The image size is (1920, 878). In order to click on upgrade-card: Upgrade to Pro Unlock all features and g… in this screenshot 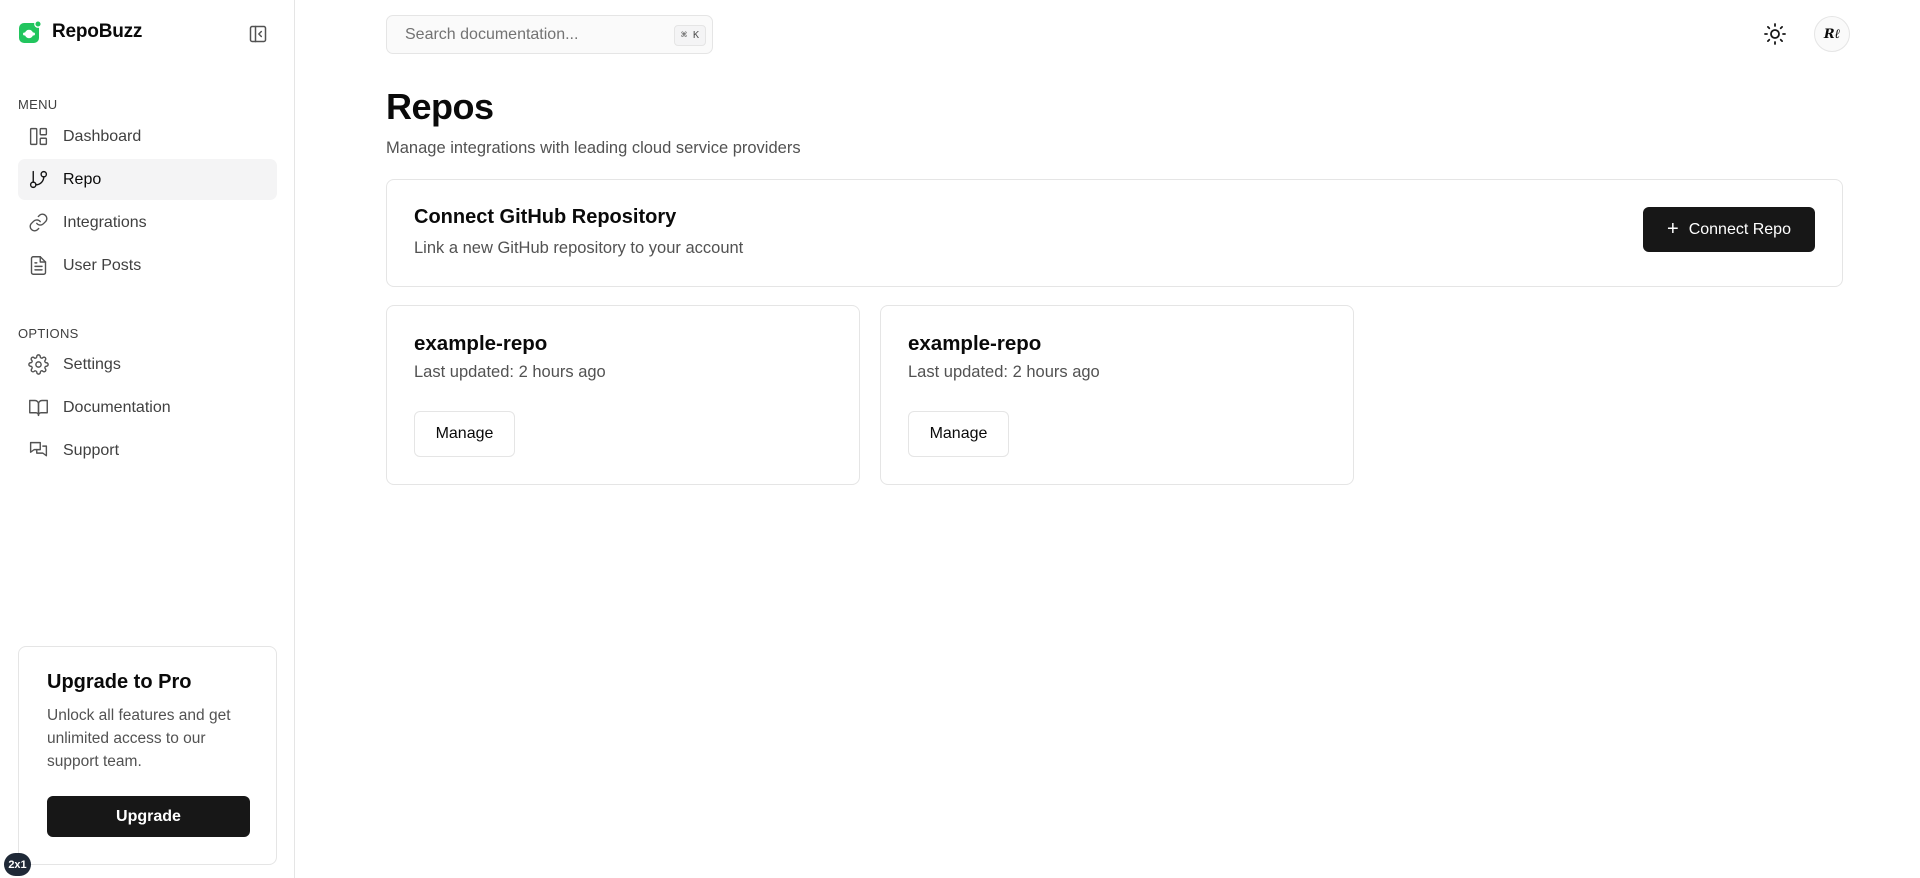, I will do `click(147, 755)`.